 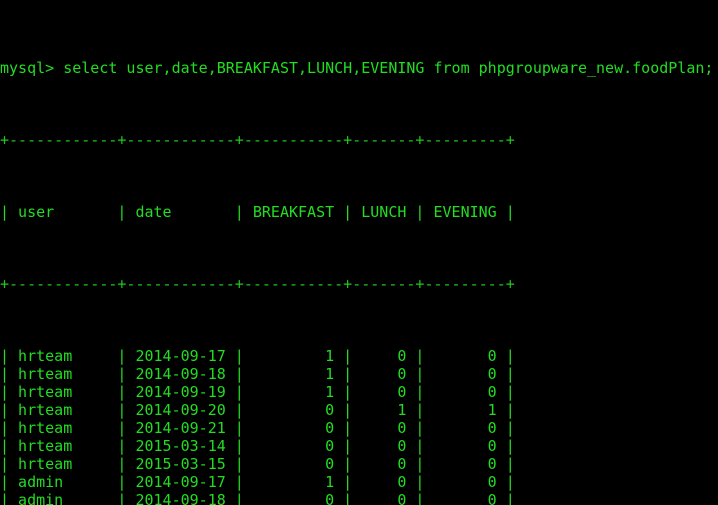 I want to click on table-row: | hrteam | 2014-09-19 | 1 | 0 | 0 |, so click(x=257, y=392).